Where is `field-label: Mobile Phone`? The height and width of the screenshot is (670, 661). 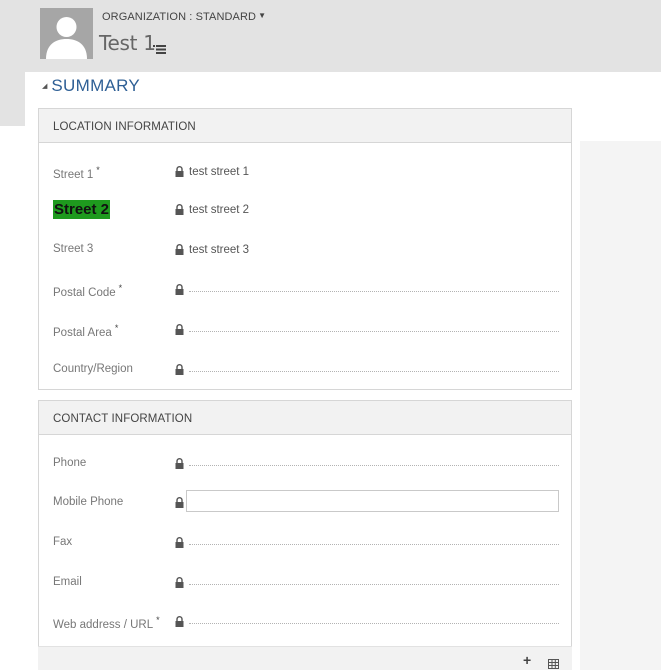 field-label: Mobile Phone is located at coordinates (88, 502).